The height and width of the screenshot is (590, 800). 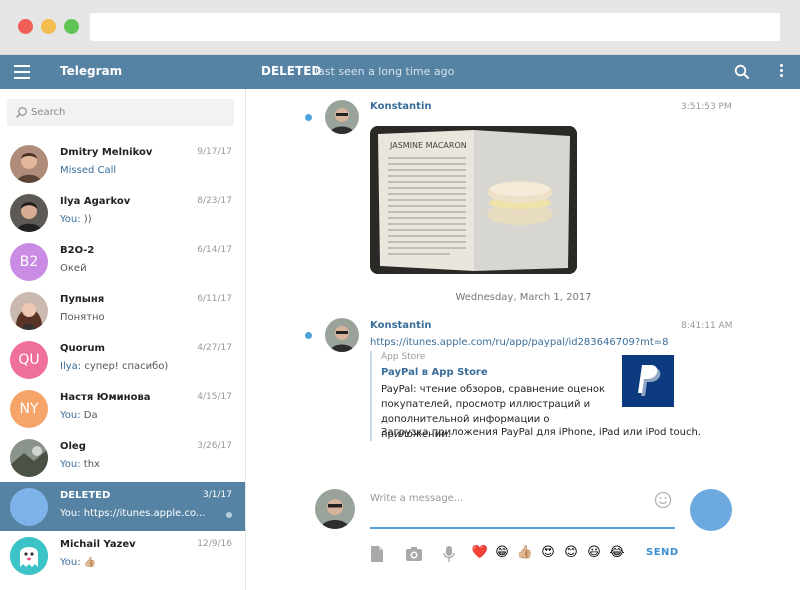 I want to click on dialog-last-message: Ilya: супер! спасибо), so click(x=114, y=366).